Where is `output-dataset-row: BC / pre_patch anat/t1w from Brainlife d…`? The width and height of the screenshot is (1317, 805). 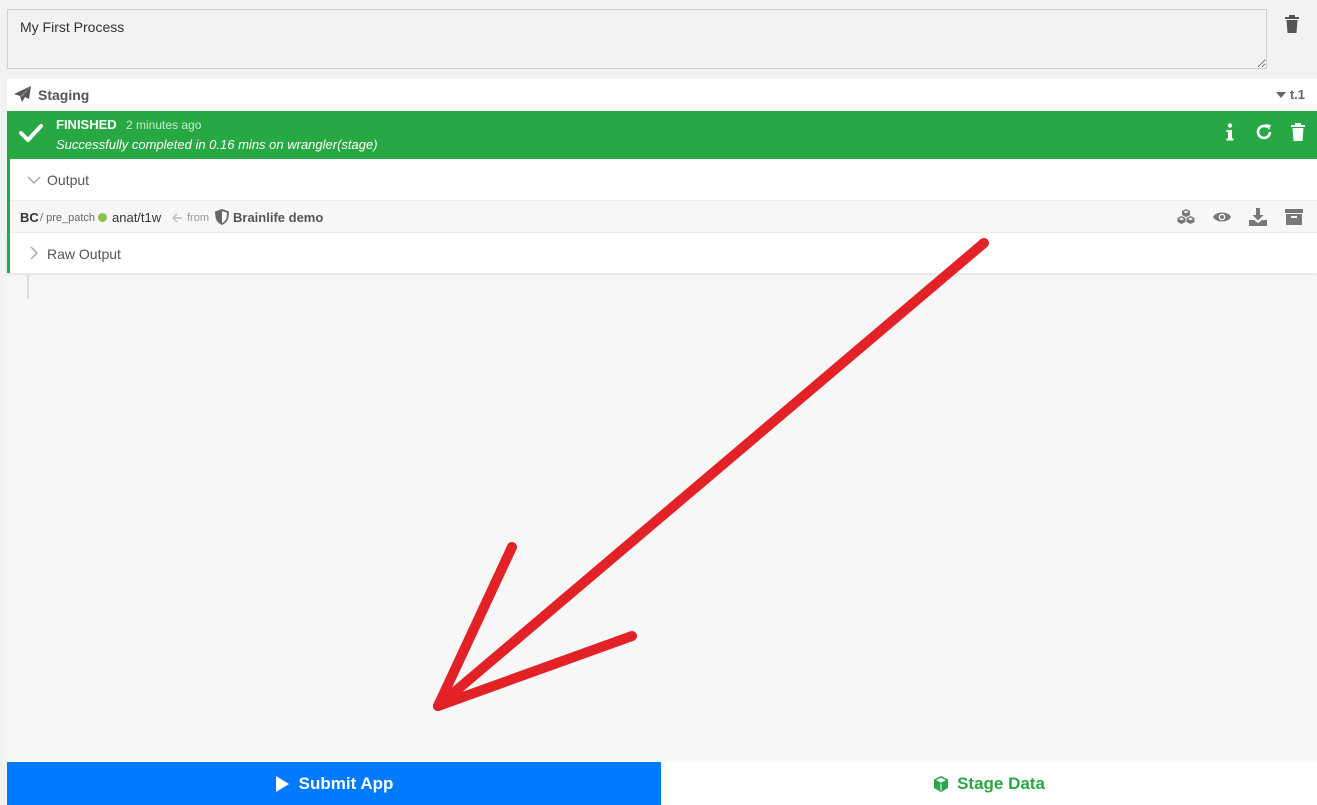 output-dataset-row: BC / pre_patch anat/t1w from Brainlife d… is located at coordinates (662, 217).